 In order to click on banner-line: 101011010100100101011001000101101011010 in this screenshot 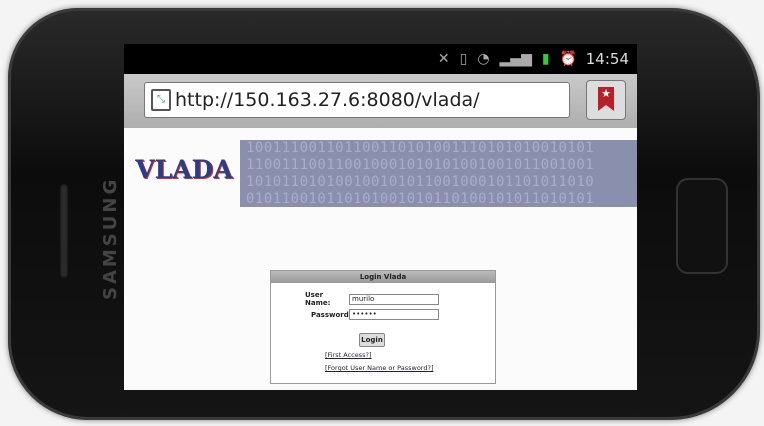, I will do `click(420, 182)`.